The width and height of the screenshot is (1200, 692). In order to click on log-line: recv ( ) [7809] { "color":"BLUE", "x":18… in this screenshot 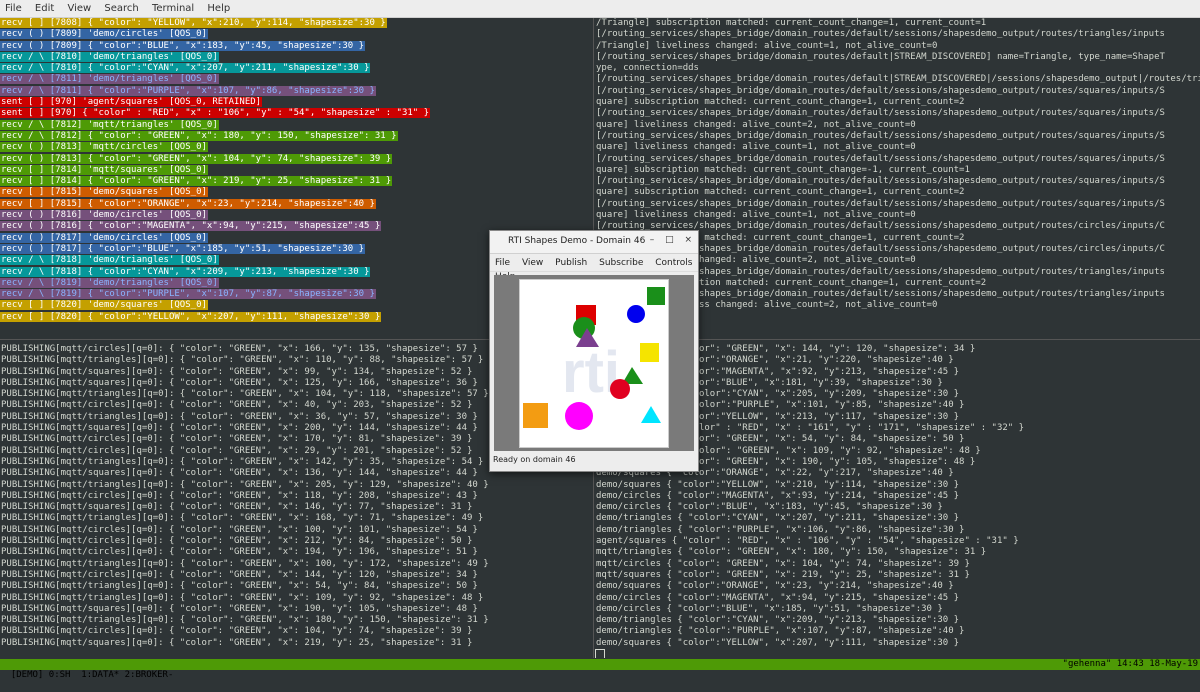, I will do `click(183, 45)`.